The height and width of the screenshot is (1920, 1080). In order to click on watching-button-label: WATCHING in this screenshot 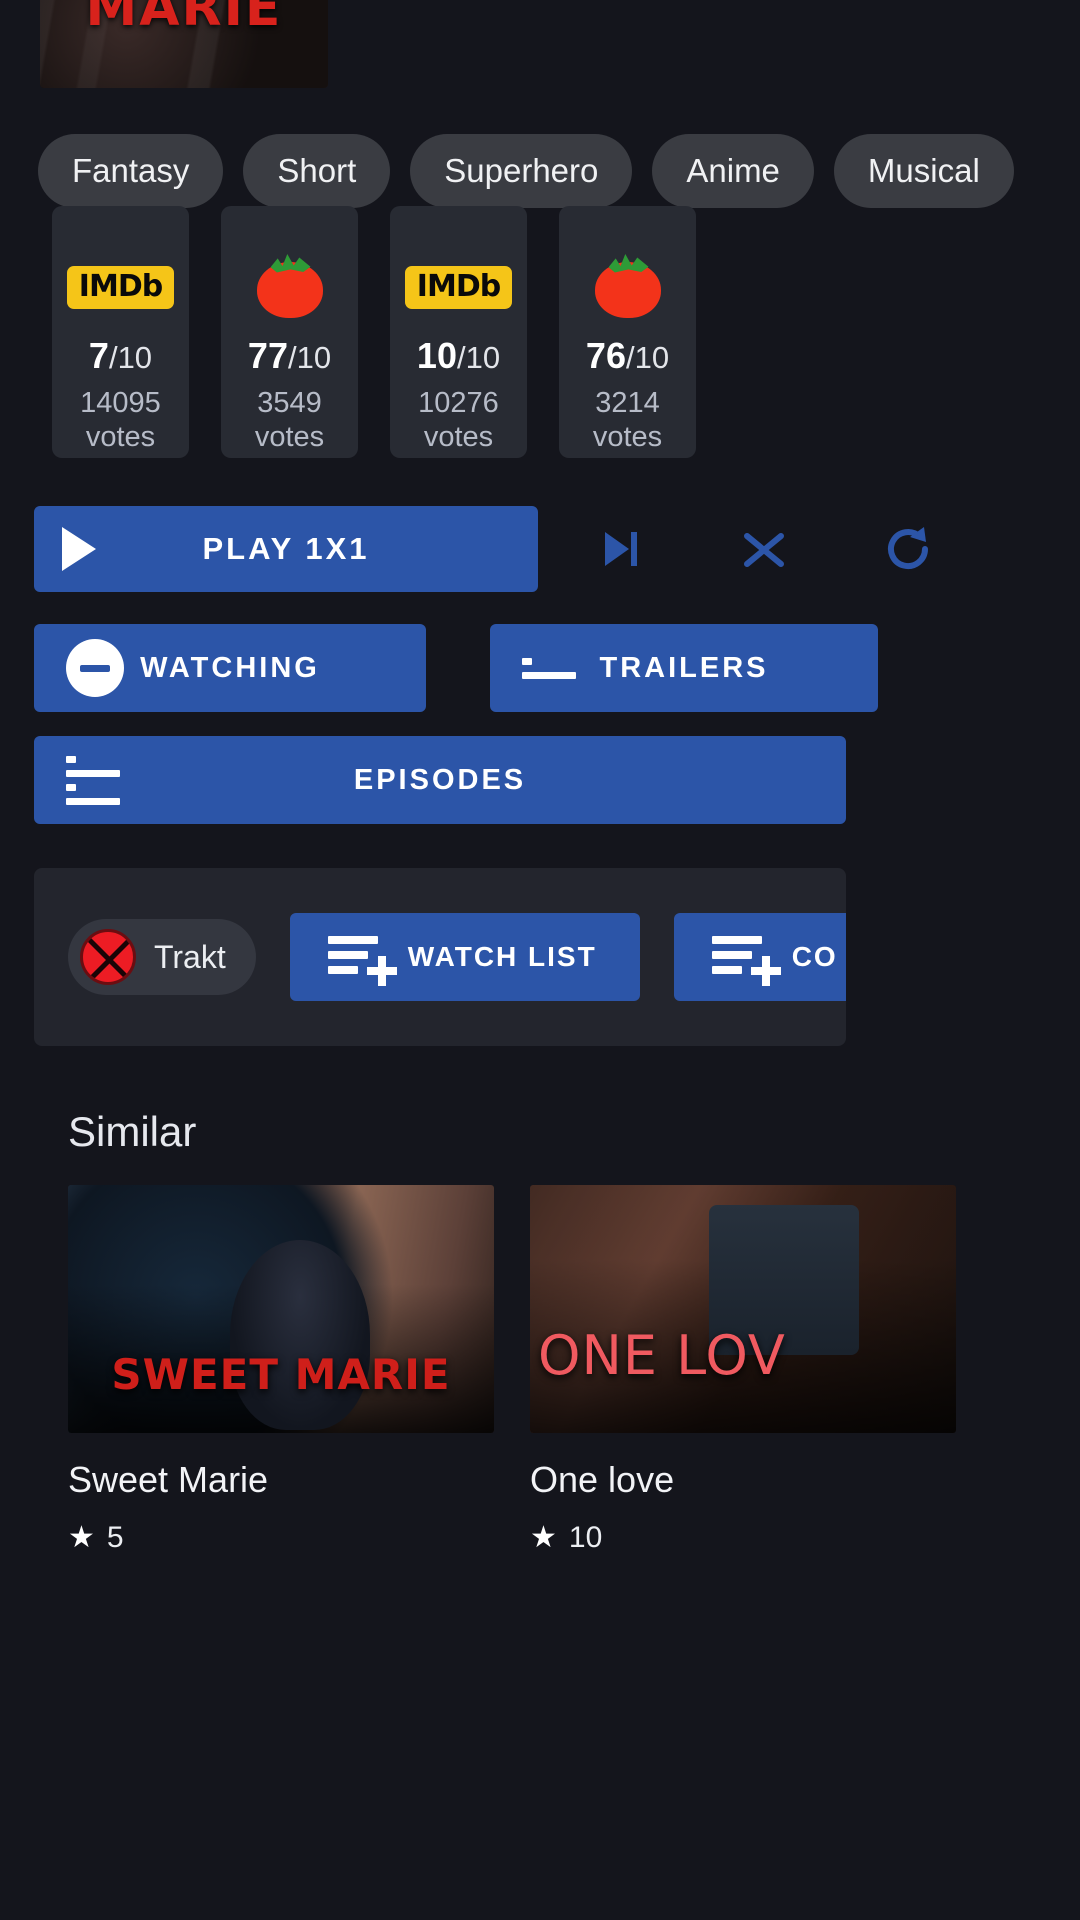, I will do `click(230, 667)`.